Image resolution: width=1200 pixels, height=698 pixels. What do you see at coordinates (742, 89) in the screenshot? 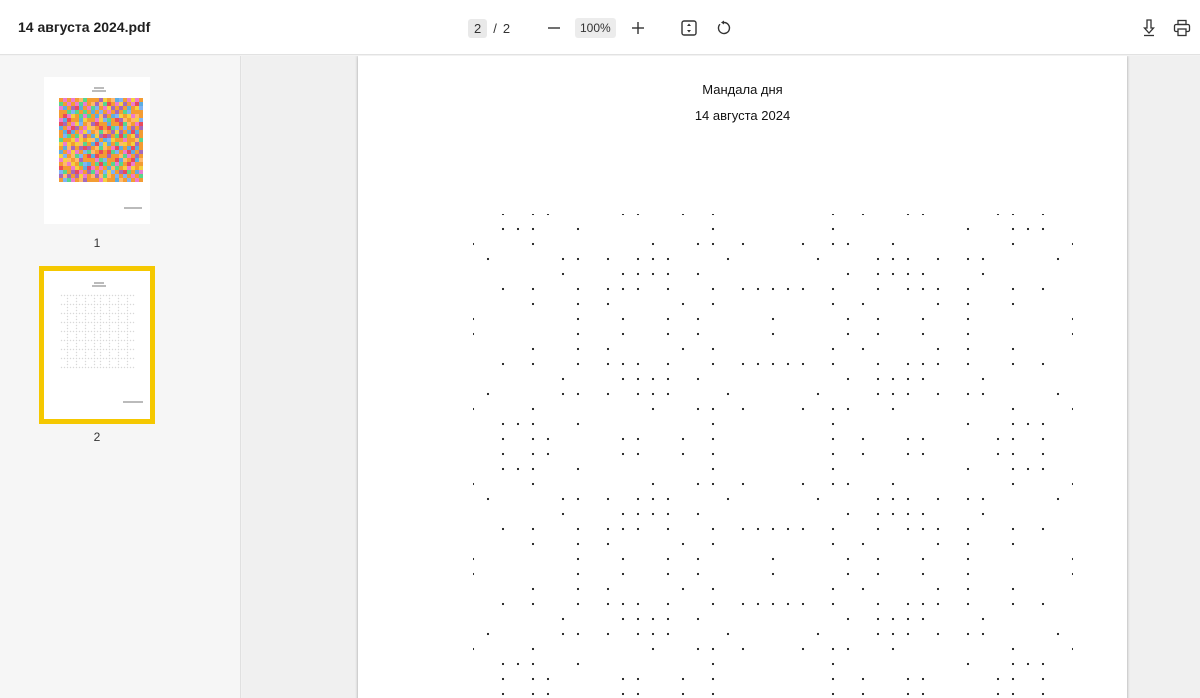
I see `page-heading: Мандала дня` at bounding box center [742, 89].